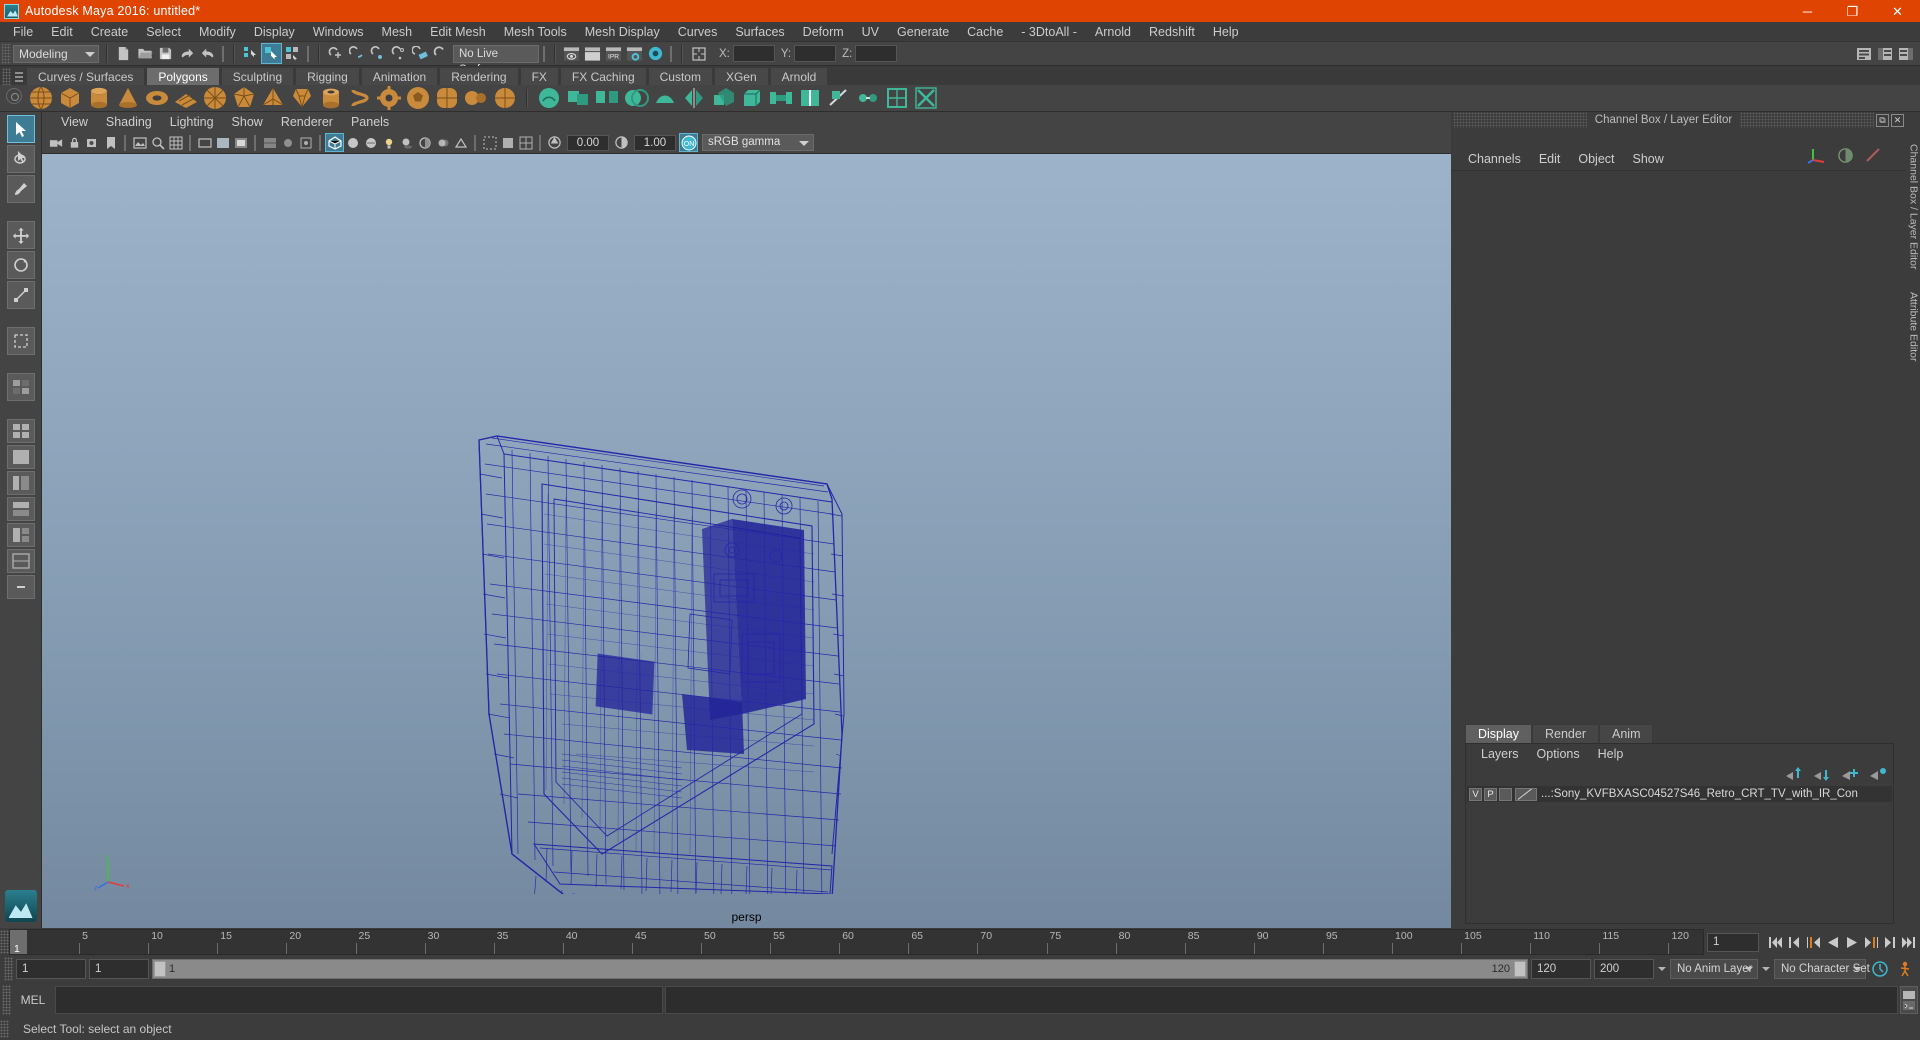  I want to click on y-field, so click(815, 53).